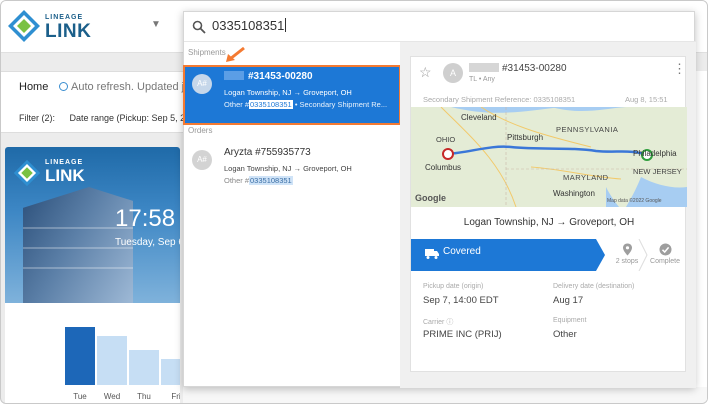 The width and height of the screenshot is (708, 404). What do you see at coordinates (499, 99) in the screenshot?
I see `secondary-reference: Secondary Shipment Reference: 0335108351` at bounding box center [499, 99].